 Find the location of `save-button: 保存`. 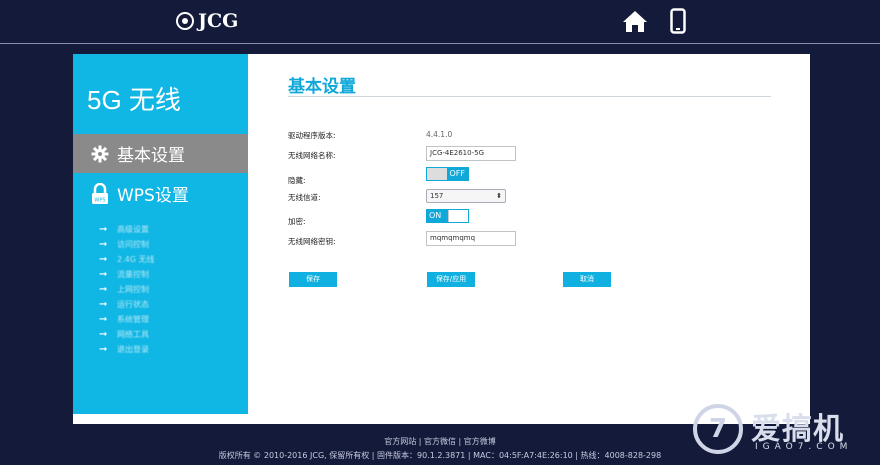

save-button: 保存 is located at coordinates (313, 279).